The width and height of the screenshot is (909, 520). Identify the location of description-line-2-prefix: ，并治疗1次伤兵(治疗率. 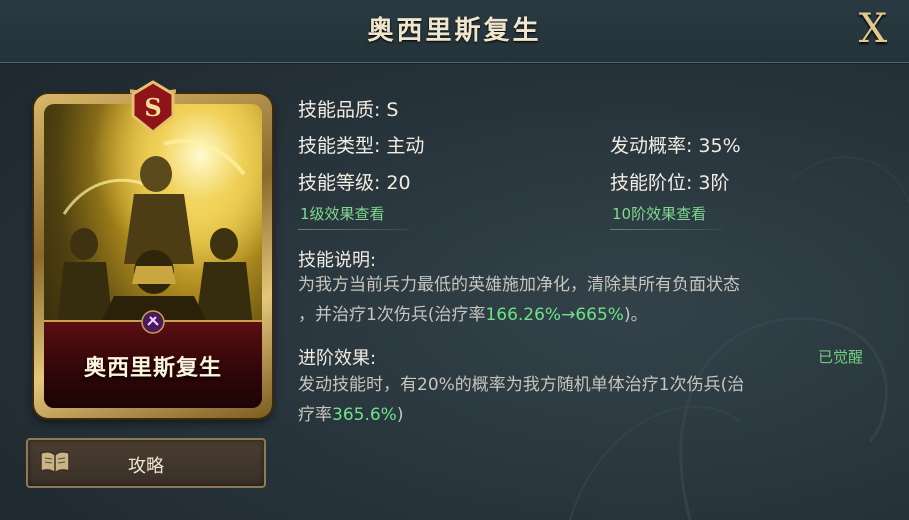
(392, 315).